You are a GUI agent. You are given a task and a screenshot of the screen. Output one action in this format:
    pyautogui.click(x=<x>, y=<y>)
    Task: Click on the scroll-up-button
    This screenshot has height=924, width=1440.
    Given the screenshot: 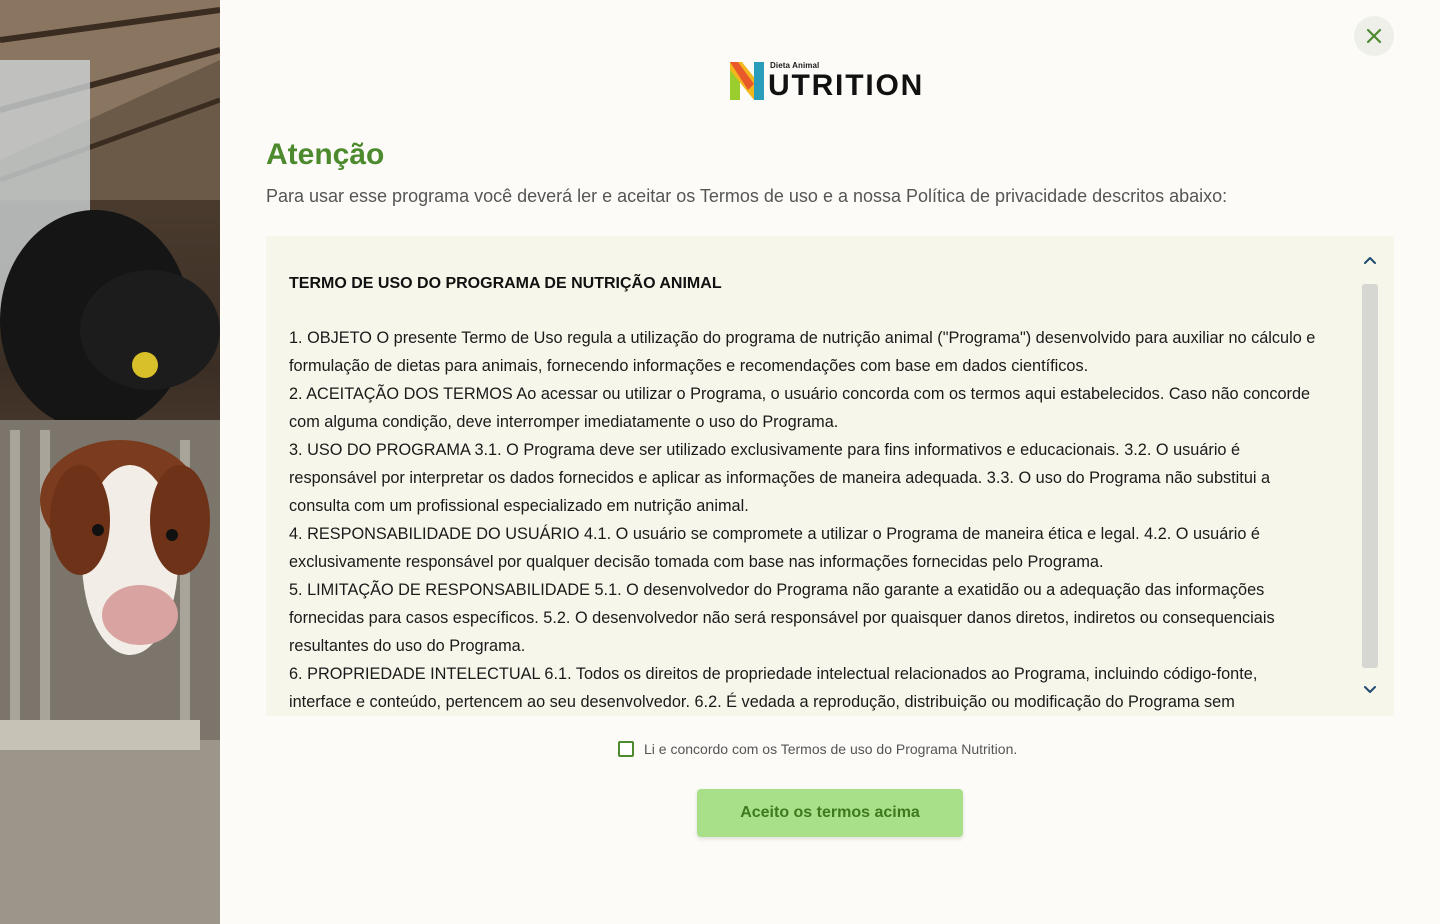 What is the action you would take?
    pyautogui.click(x=1370, y=260)
    